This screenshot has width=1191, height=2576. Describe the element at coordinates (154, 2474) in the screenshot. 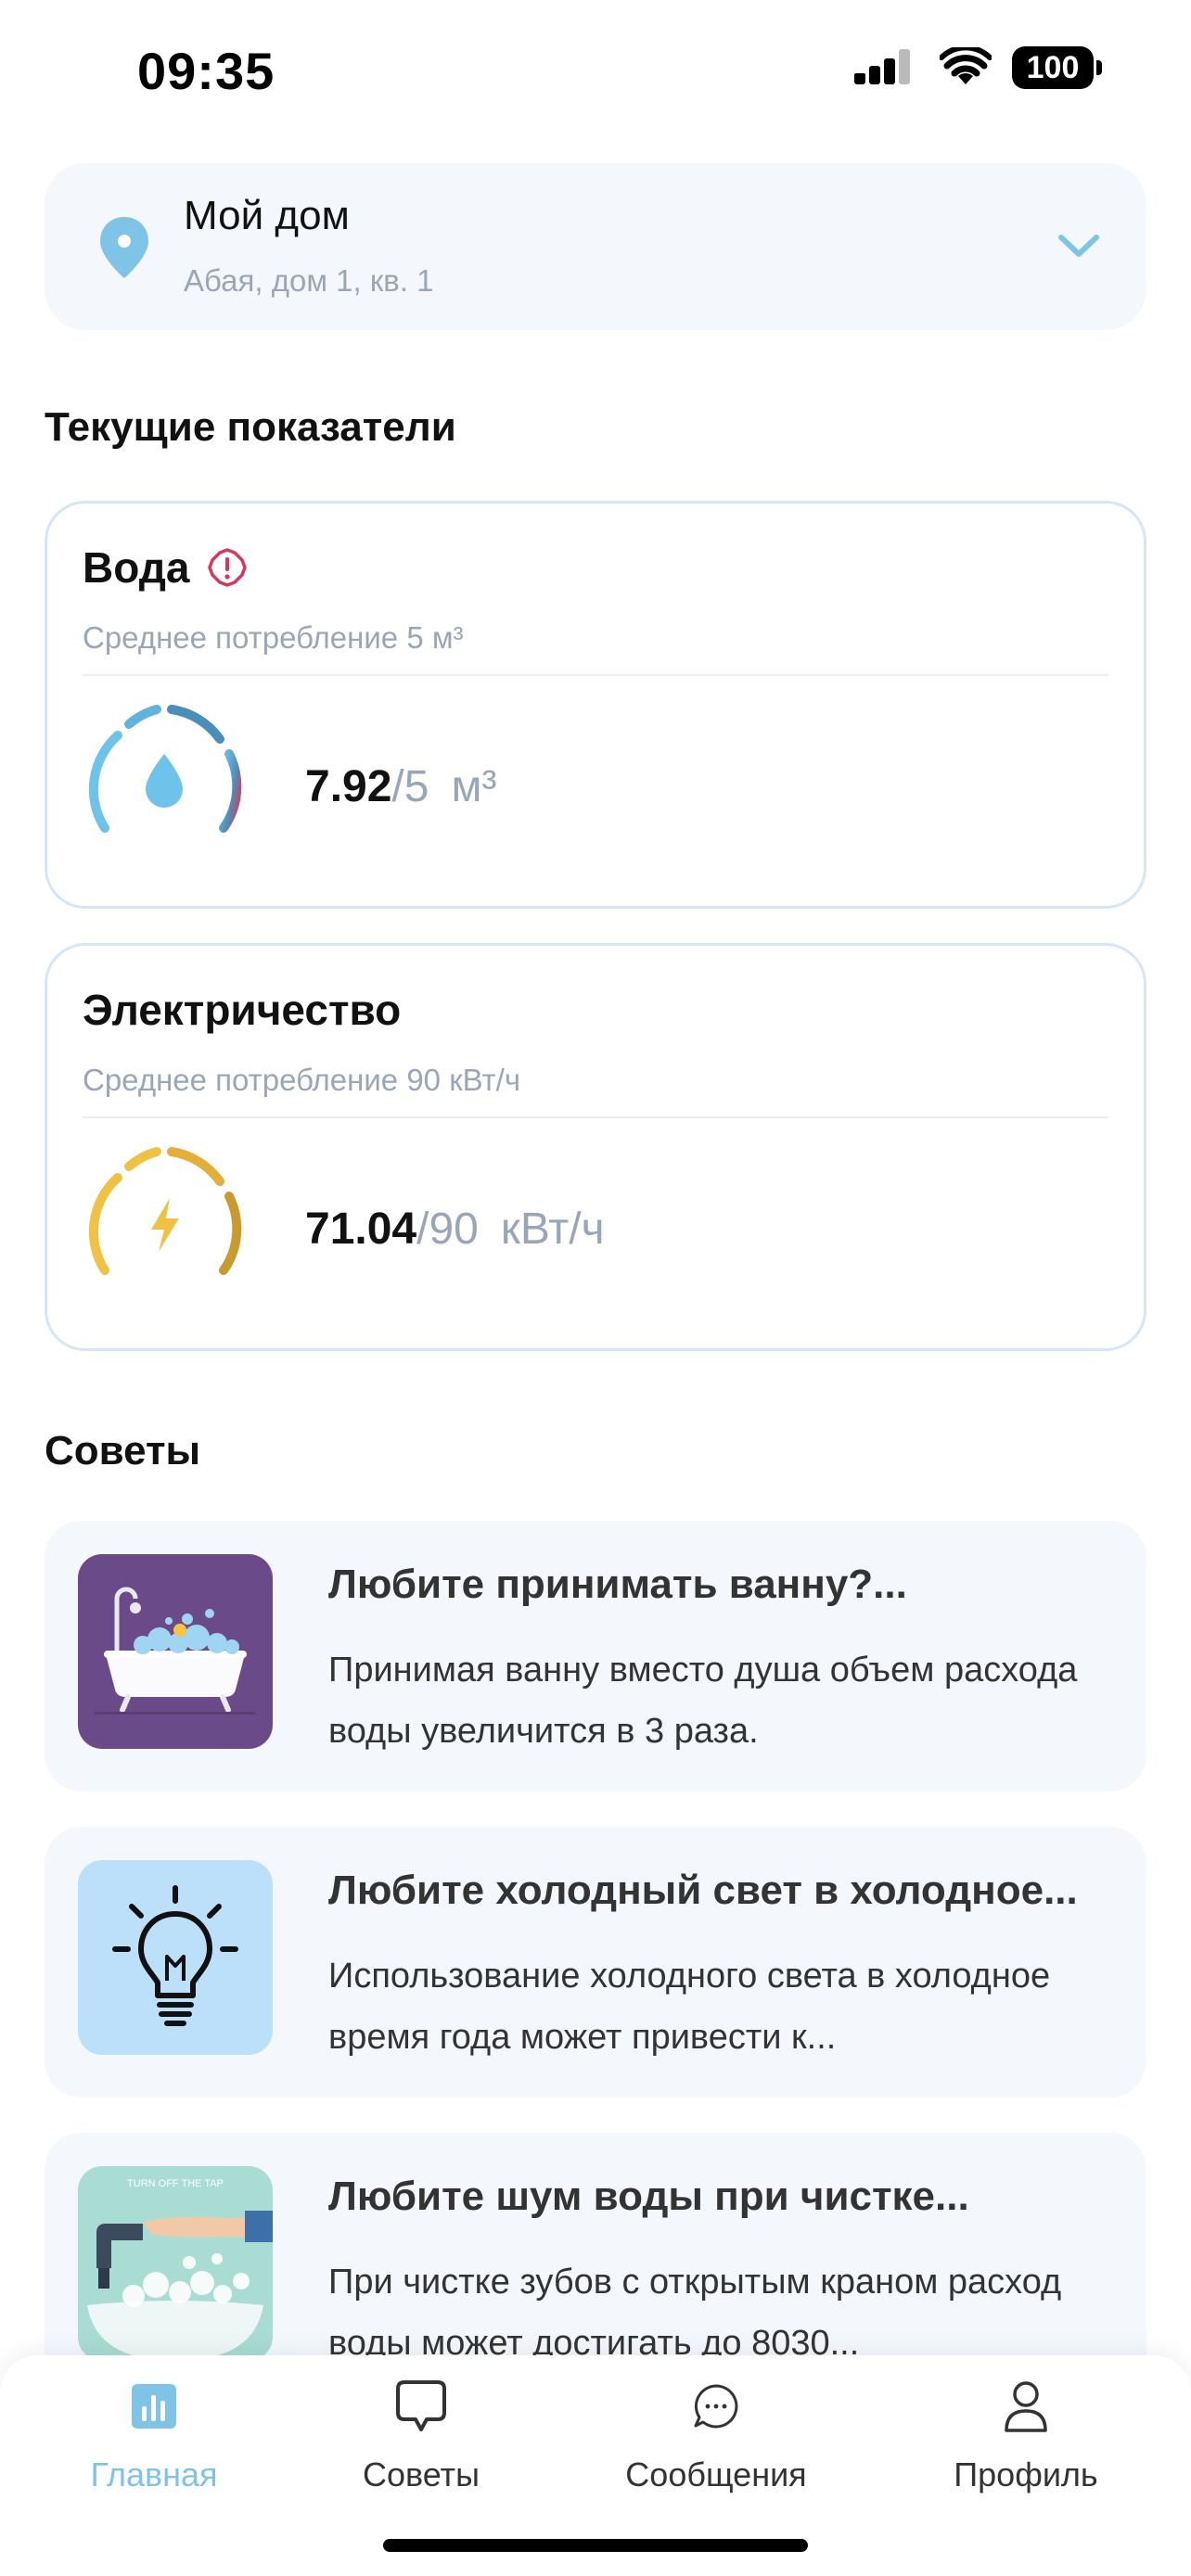

I see `tab-home-label: Главная` at that location.